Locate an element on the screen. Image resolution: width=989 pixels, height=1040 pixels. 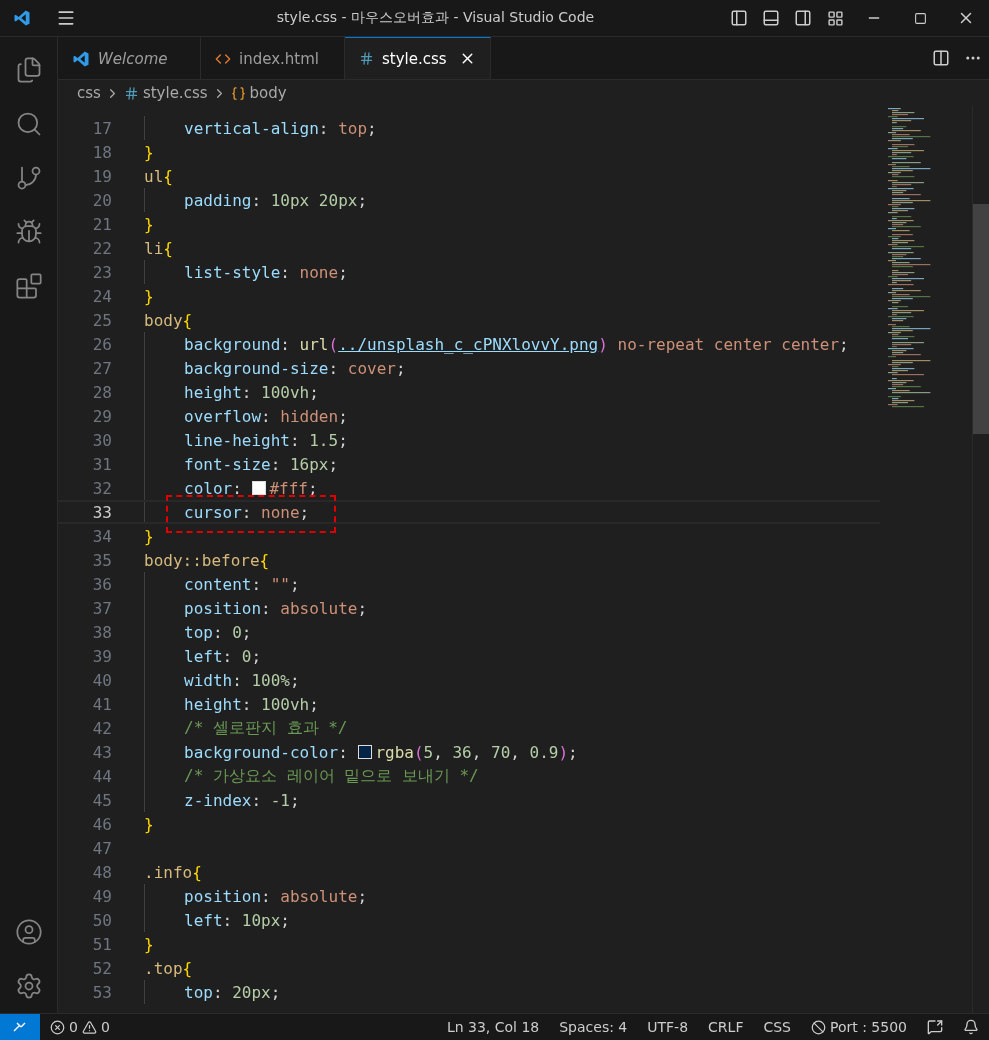
line-number: 25 is located at coordinates (102, 320).